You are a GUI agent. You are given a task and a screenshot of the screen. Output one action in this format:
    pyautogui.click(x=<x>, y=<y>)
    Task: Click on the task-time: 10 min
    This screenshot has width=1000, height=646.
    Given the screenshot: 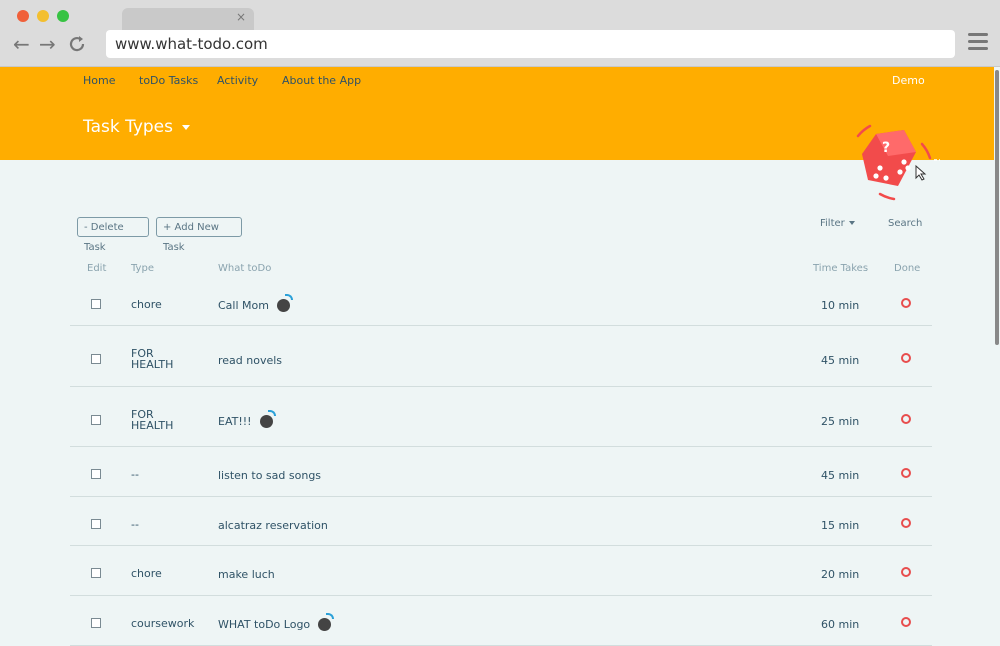 What is the action you would take?
    pyautogui.click(x=840, y=305)
    